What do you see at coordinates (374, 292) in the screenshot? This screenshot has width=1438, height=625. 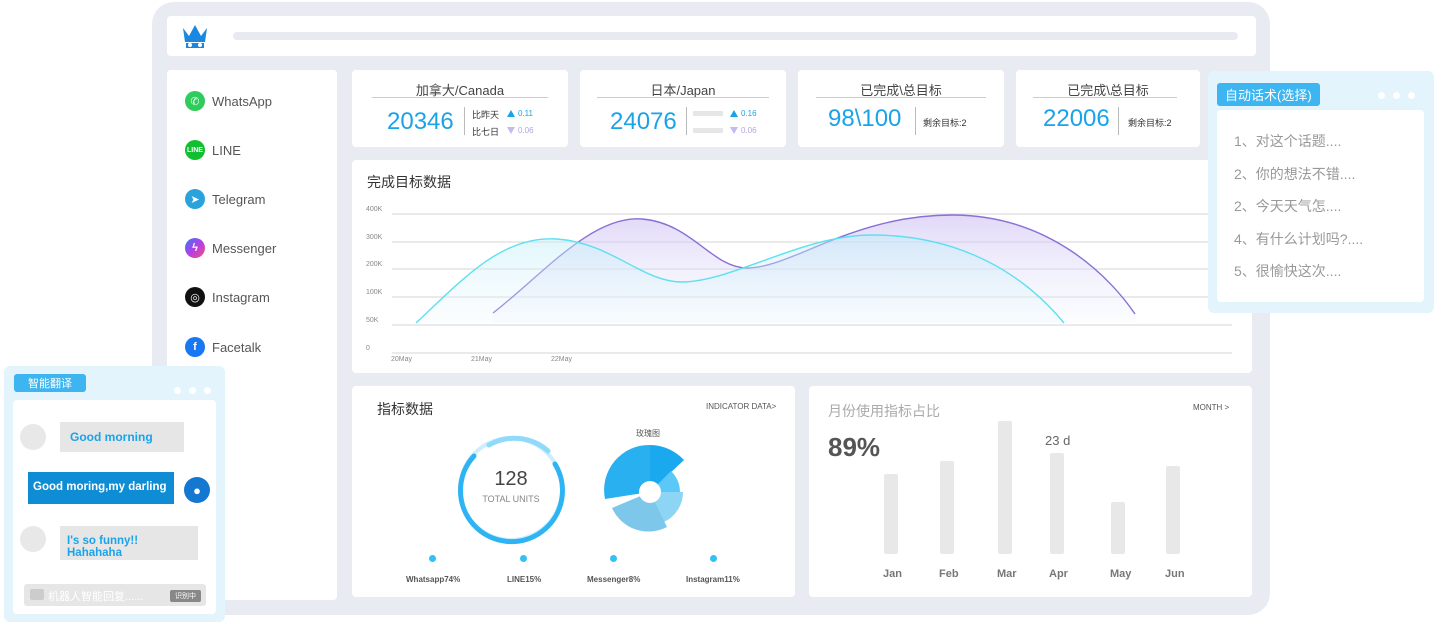 I see `y-tick-label: 100K` at bounding box center [374, 292].